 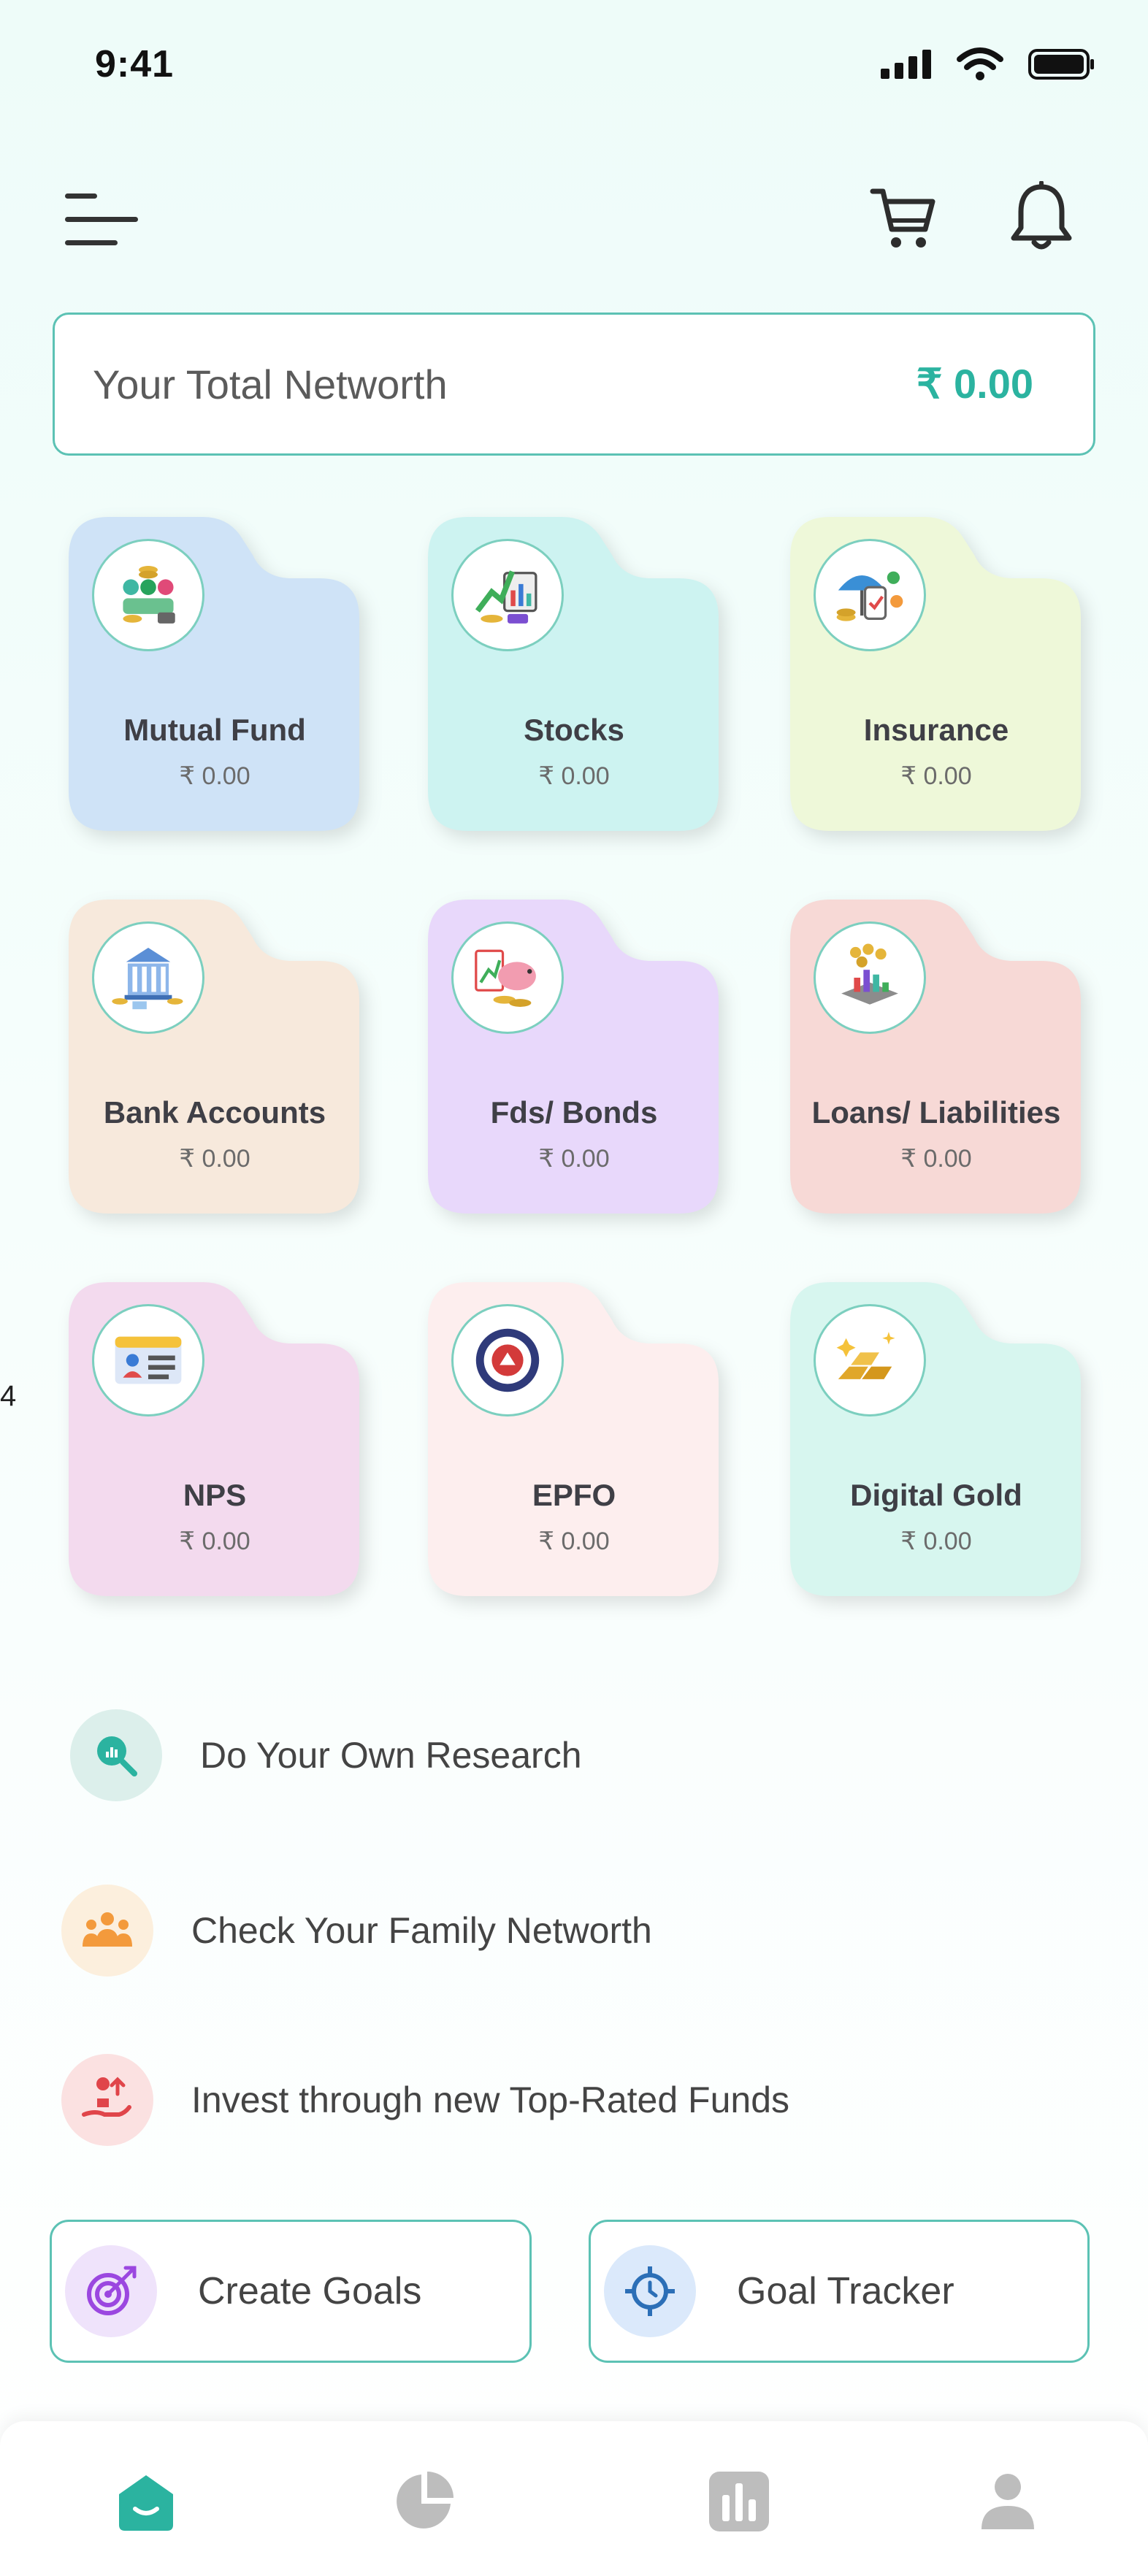 I want to click on asset-title: Loans/ Liabilities, so click(x=936, y=1112).